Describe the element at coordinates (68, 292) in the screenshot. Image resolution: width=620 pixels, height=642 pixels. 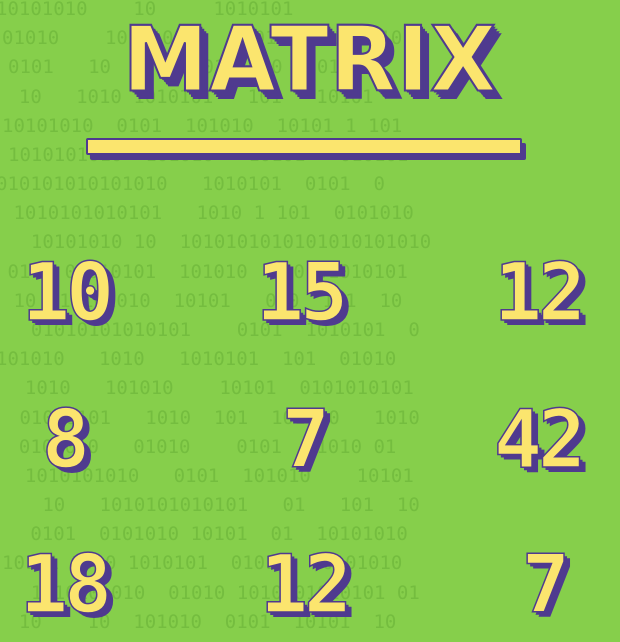
I see `matrix-cell-r1-c1: 10` at that location.